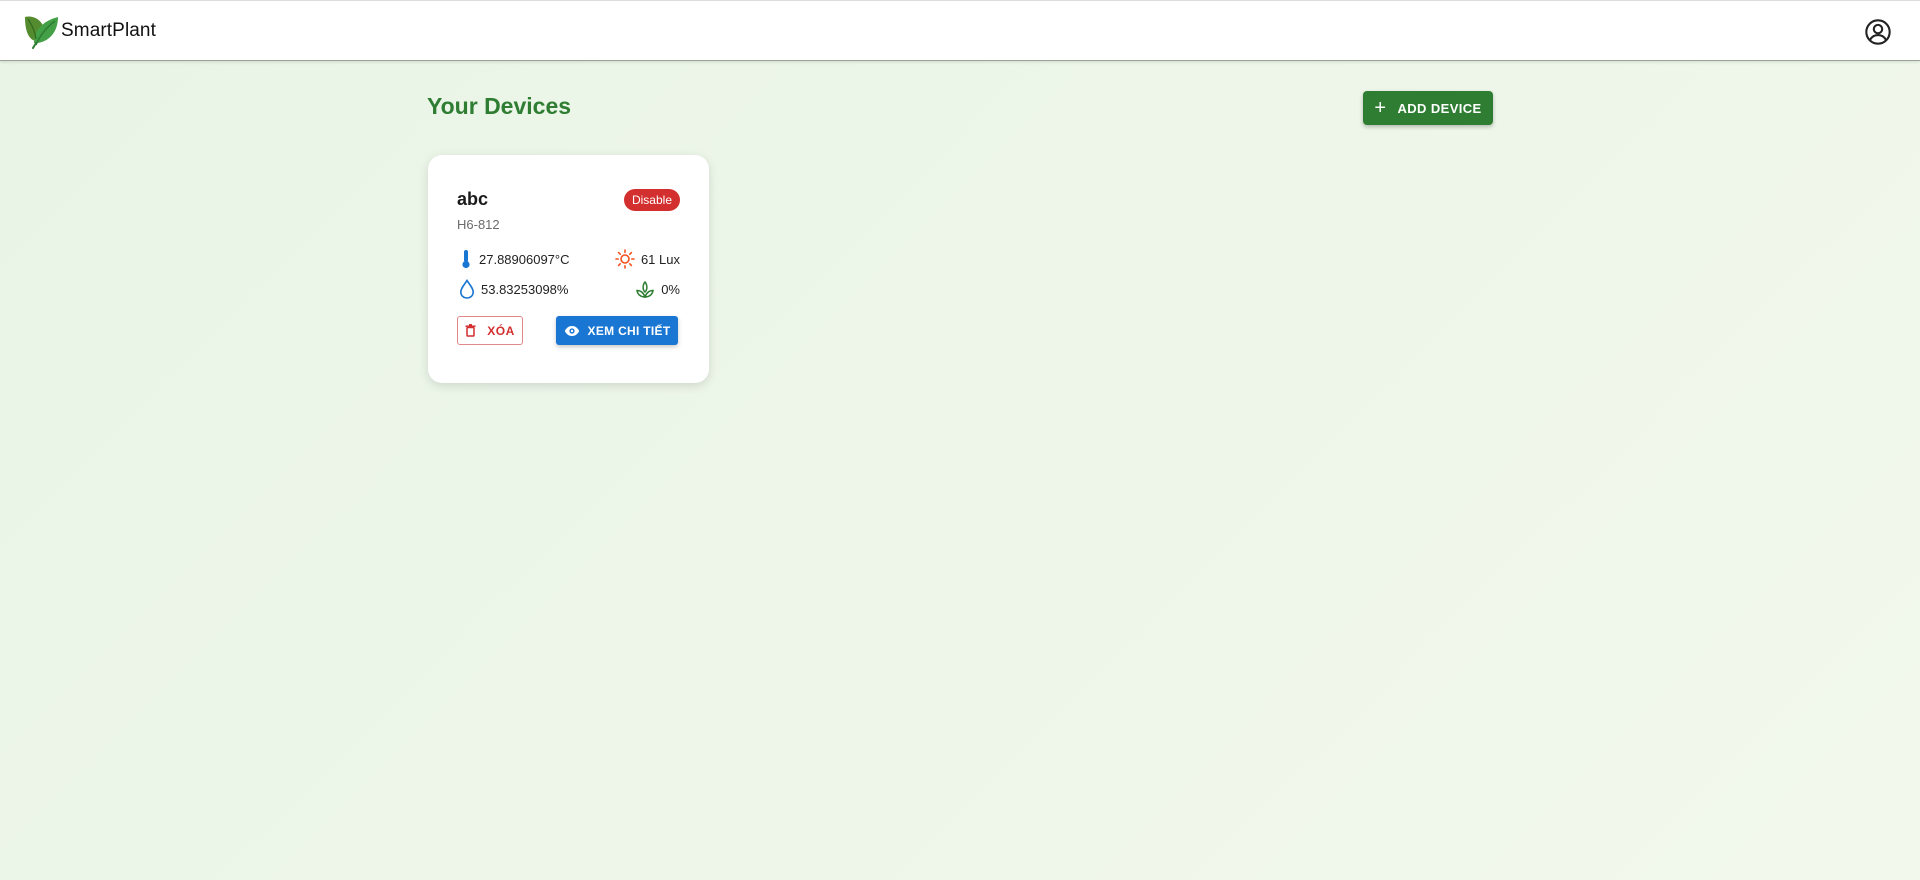 The height and width of the screenshot is (880, 1920). I want to click on plus-icon: +, so click(1380, 108).